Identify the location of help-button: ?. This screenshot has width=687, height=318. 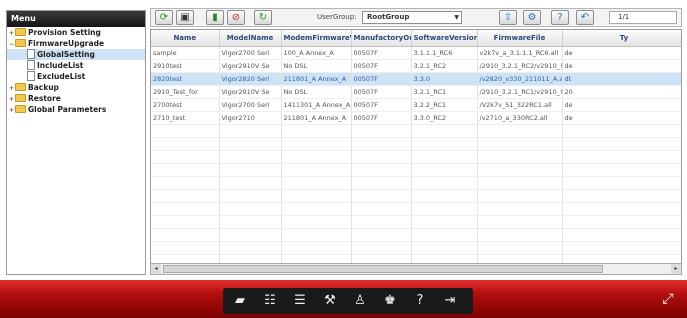
(560, 17).